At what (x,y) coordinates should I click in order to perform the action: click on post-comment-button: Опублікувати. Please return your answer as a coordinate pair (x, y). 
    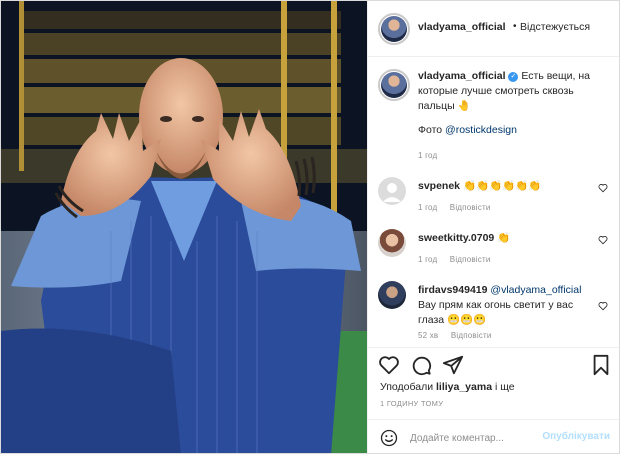
    Looking at the image, I should click on (576, 436).